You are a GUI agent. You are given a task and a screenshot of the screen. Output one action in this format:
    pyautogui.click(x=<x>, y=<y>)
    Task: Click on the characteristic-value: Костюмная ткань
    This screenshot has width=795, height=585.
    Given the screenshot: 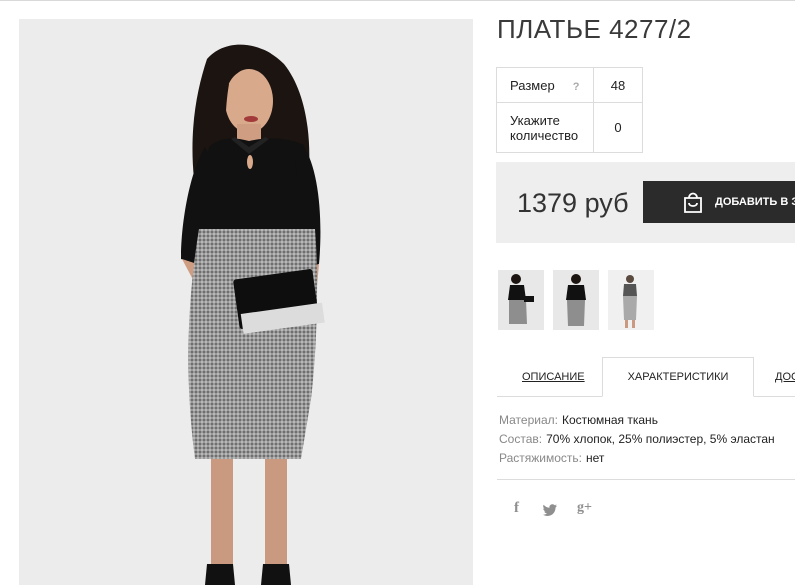 What is the action you would take?
    pyautogui.click(x=609, y=420)
    